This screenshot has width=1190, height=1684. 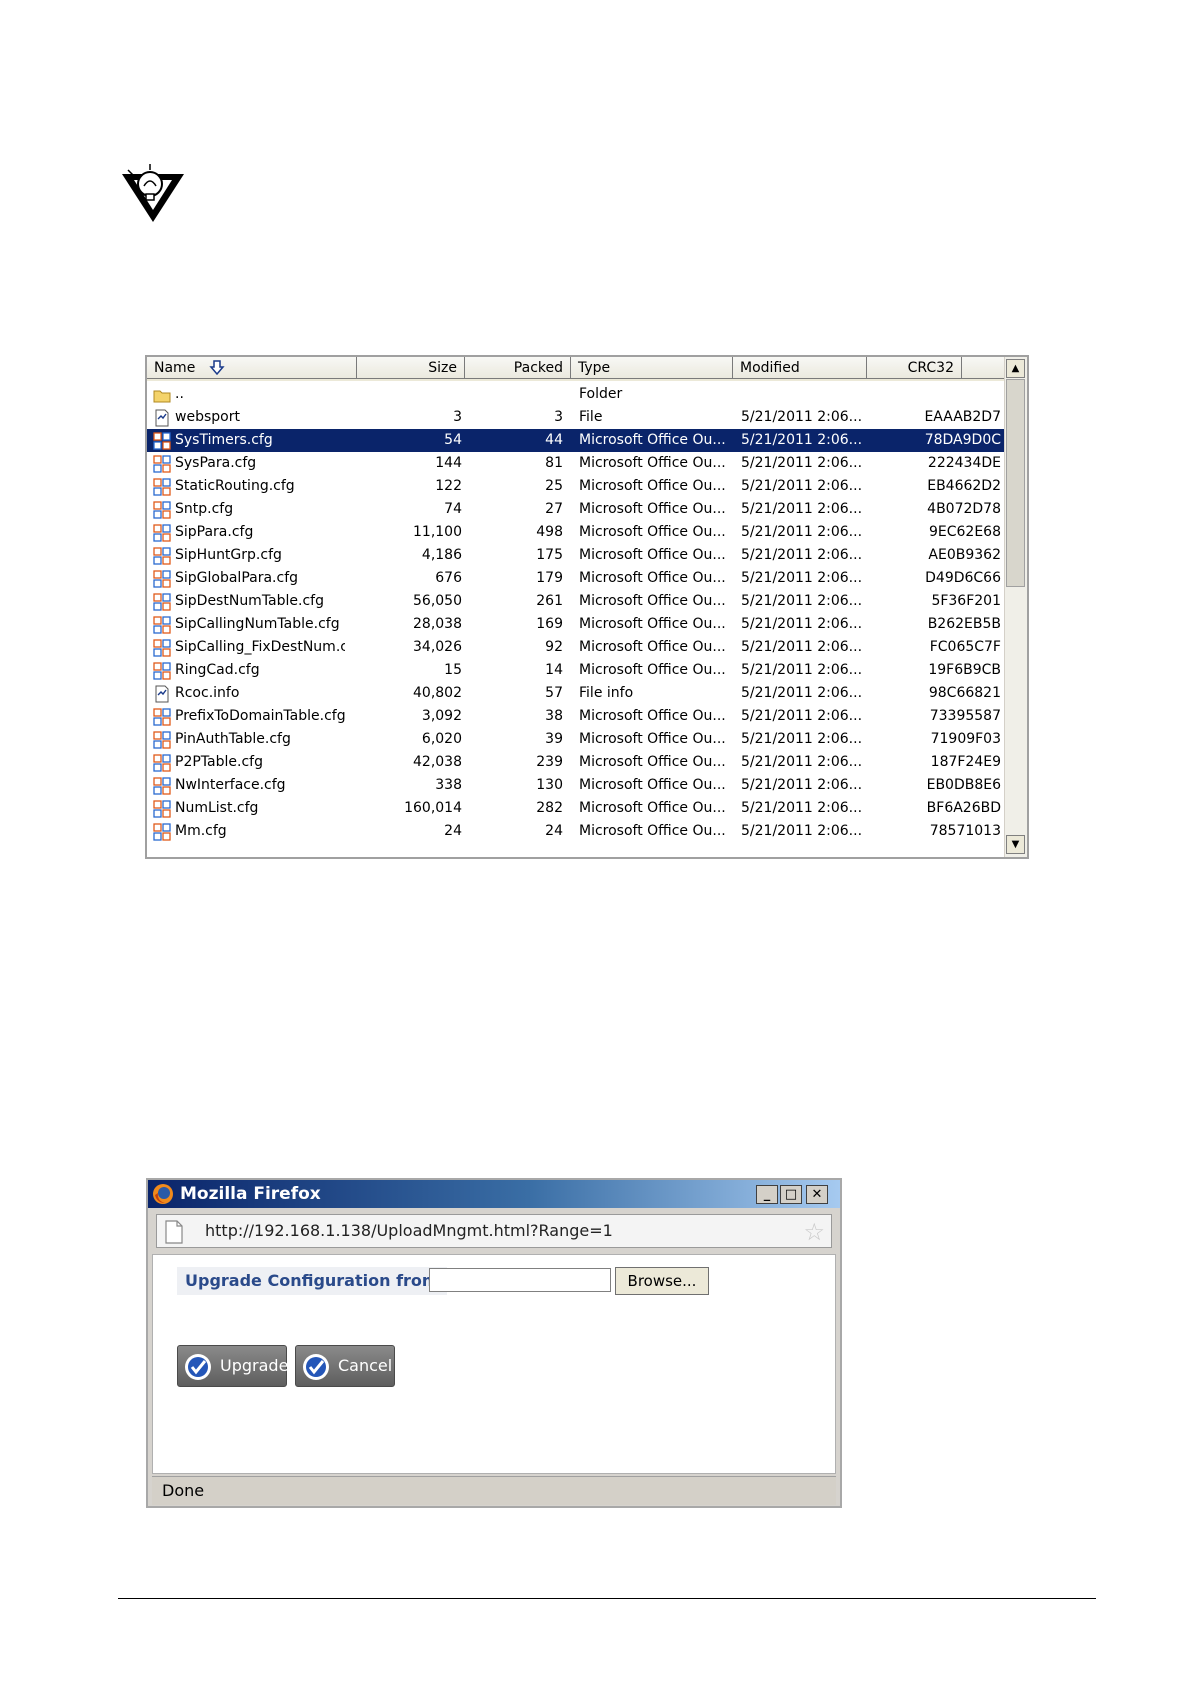 What do you see at coordinates (448, 578) in the screenshot?
I see `file-size: 676` at bounding box center [448, 578].